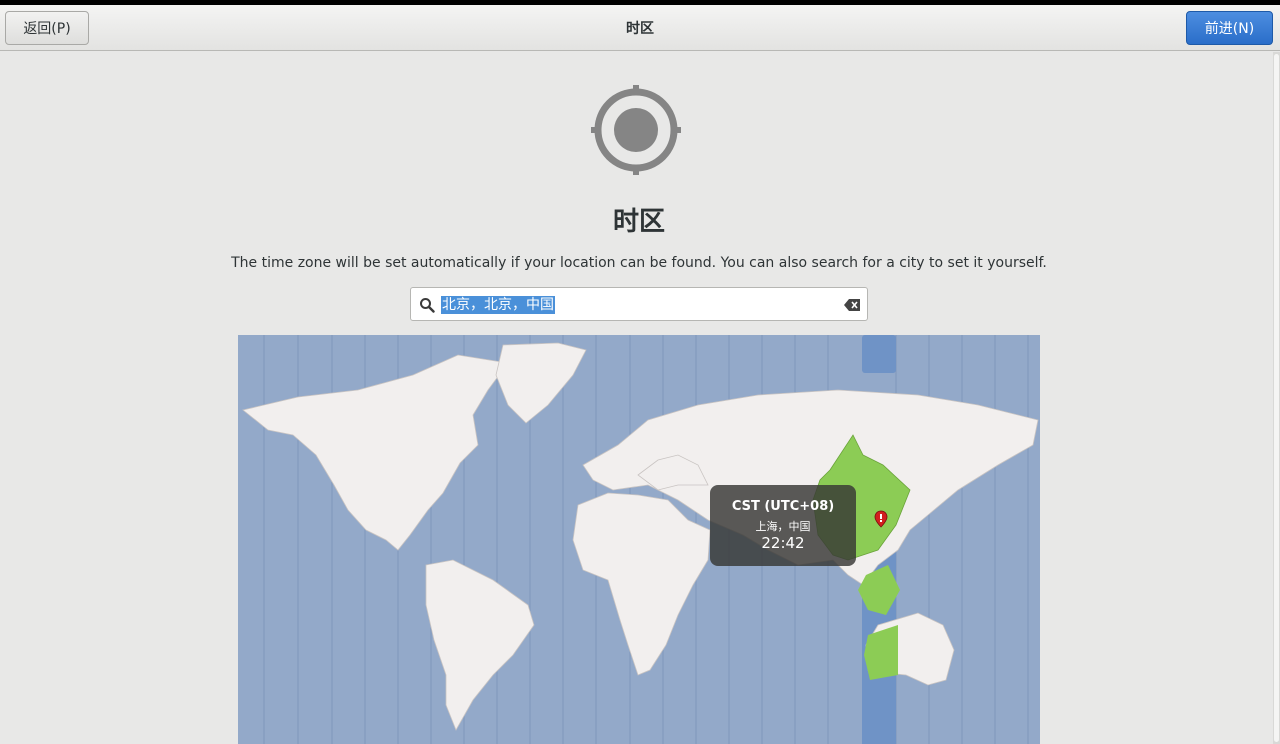 The image size is (1280, 744). I want to click on header-title: 时区, so click(640, 29).